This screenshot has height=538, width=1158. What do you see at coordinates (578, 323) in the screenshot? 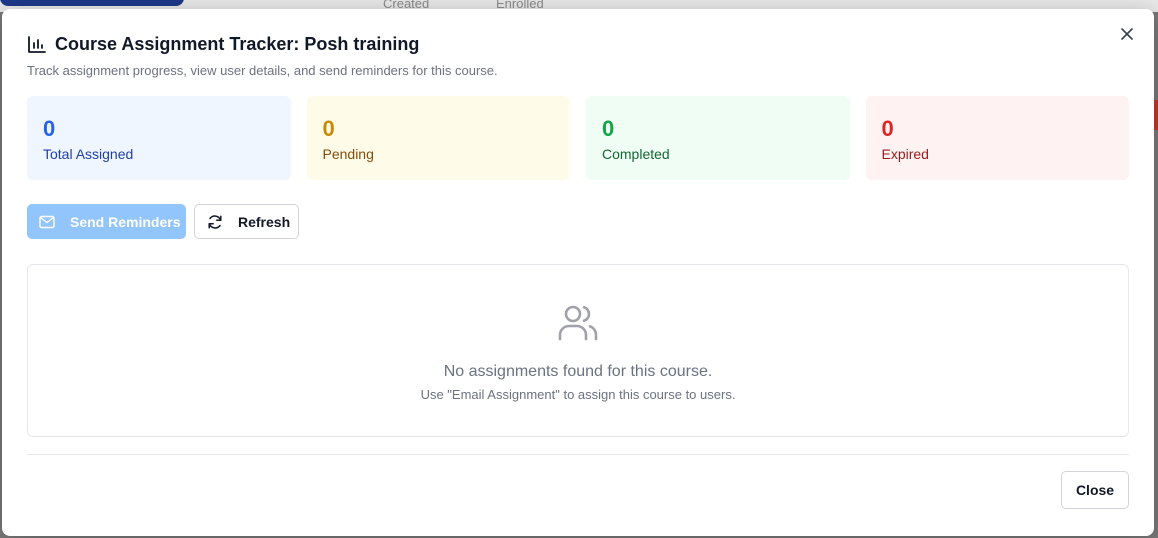
I see `users-icon` at bounding box center [578, 323].